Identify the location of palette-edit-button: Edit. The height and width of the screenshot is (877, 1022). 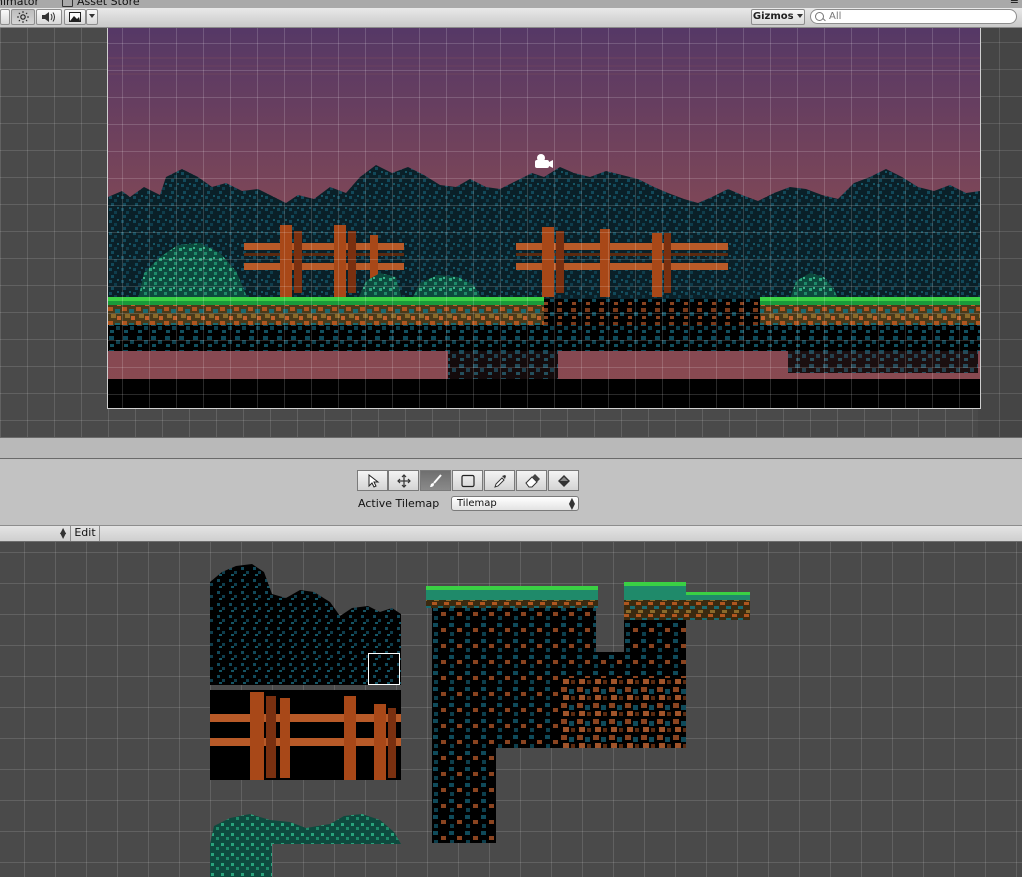
(85, 533).